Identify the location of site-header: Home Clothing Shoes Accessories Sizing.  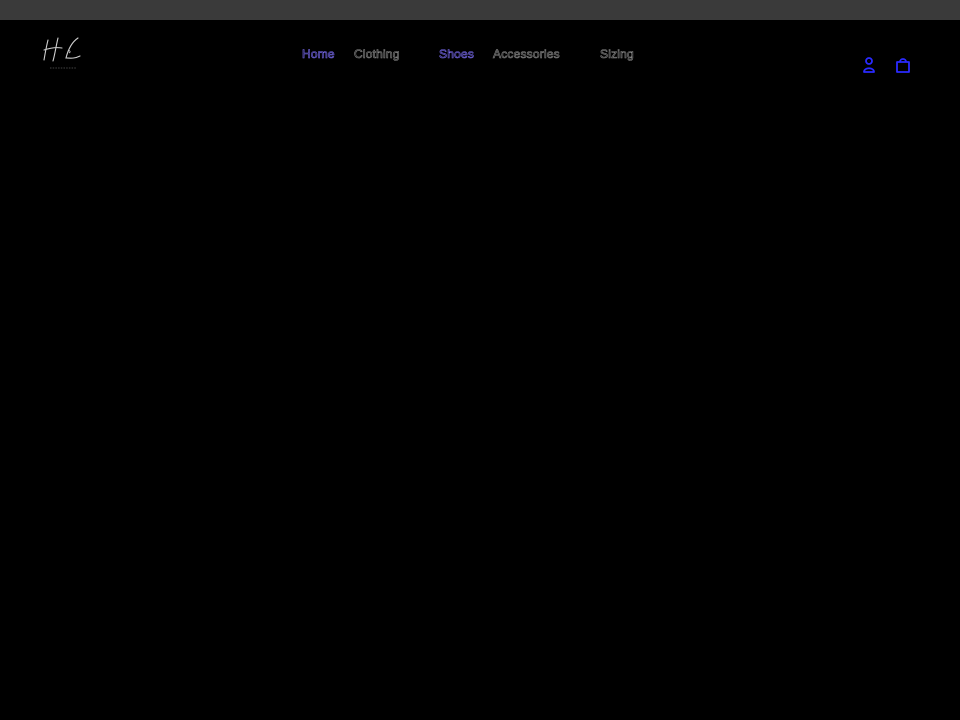
(480, 55).